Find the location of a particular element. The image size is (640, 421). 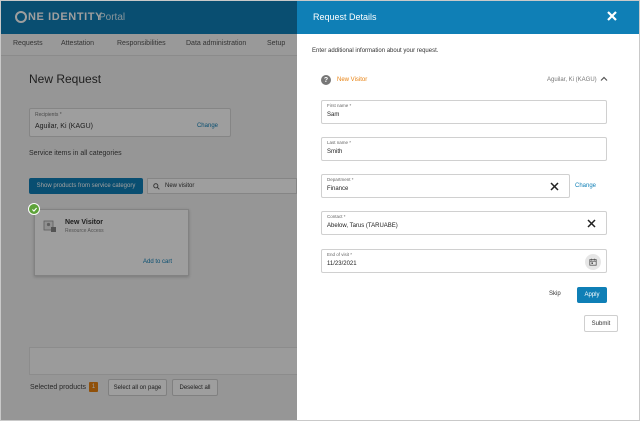

skip-button: Skip is located at coordinates (555, 294).